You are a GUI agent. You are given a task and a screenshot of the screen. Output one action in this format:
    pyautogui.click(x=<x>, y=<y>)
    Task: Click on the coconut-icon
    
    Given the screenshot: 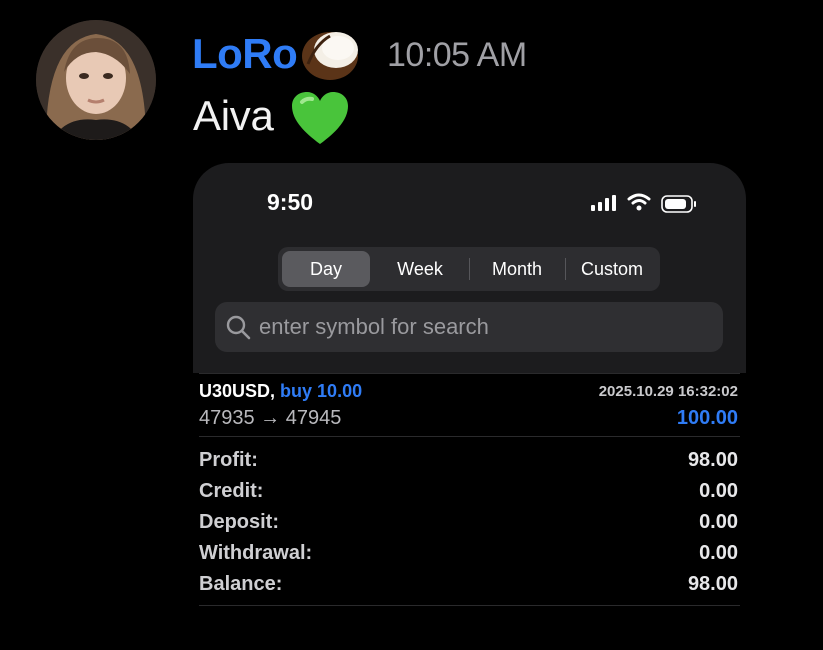 What is the action you would take?
    pyautogui.click(x=330, y=56)
    